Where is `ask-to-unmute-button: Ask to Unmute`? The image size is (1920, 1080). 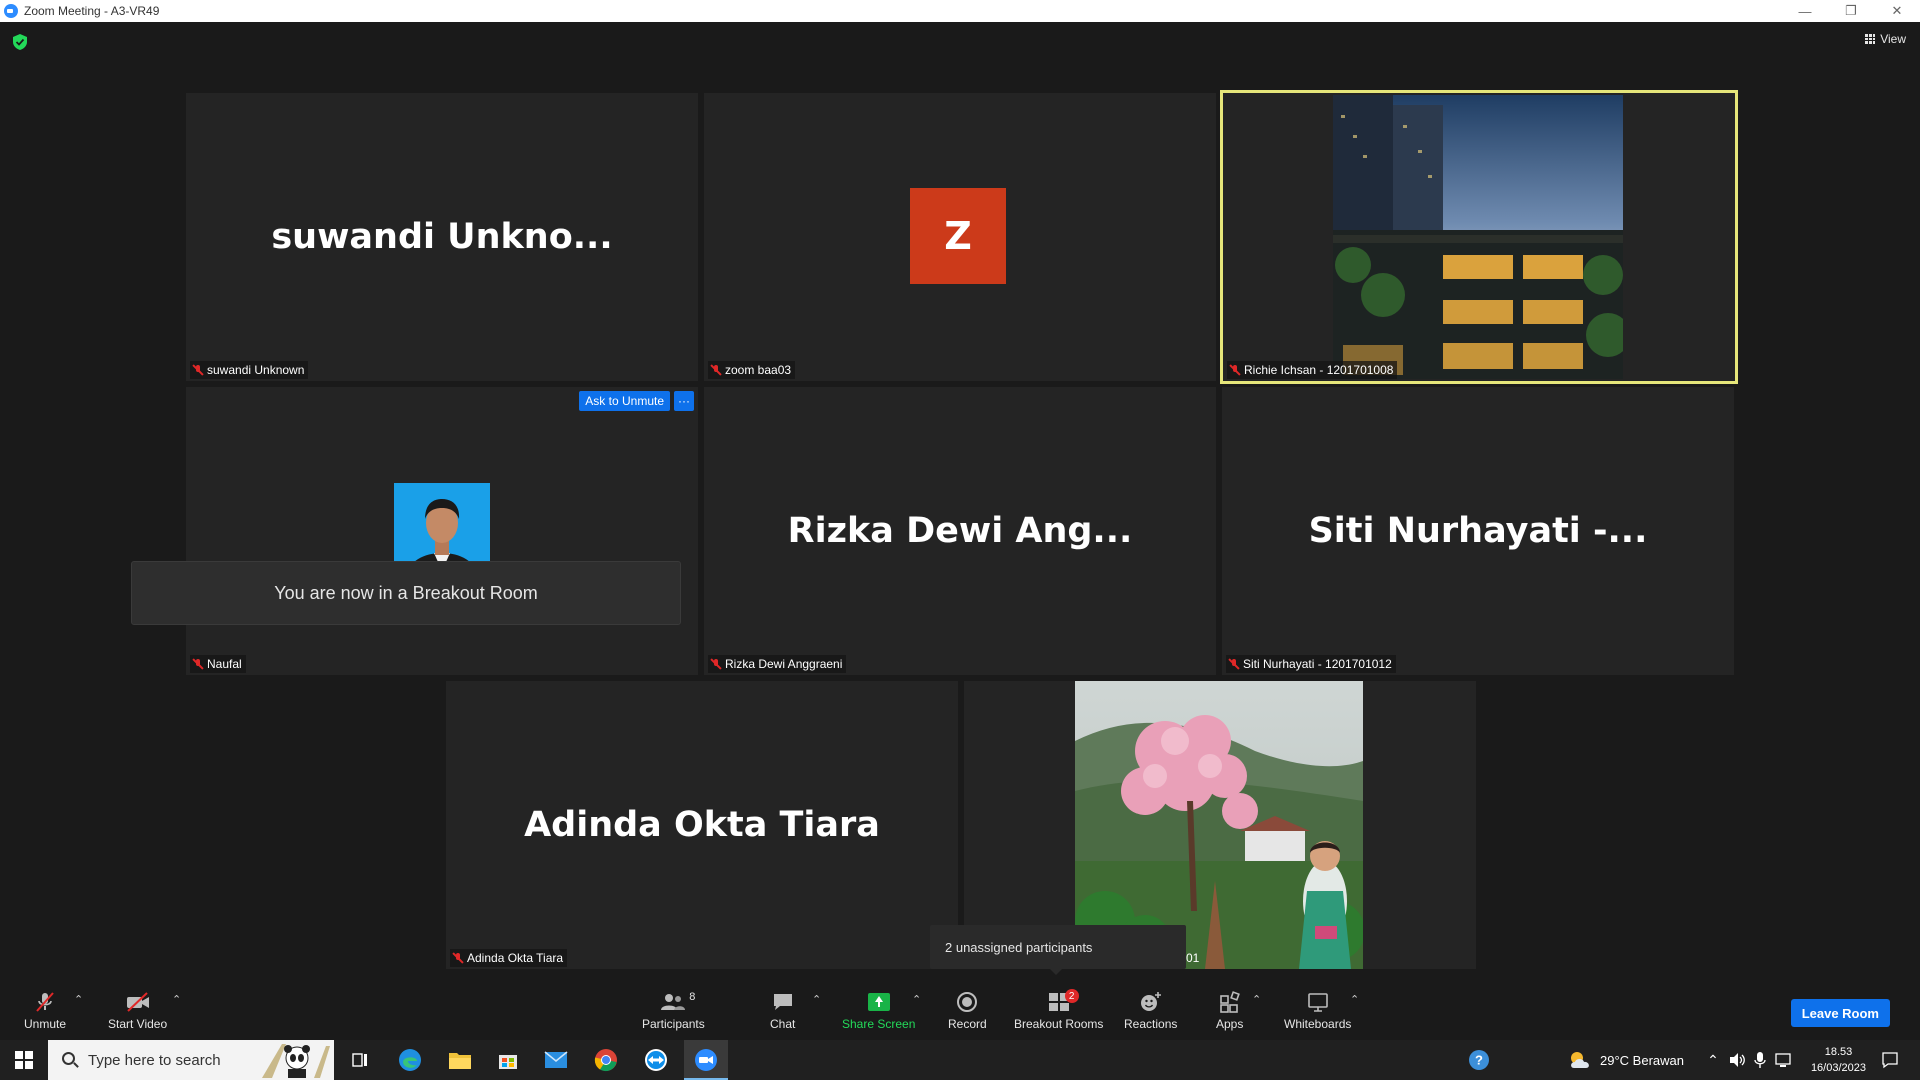
ask-to-unmute-button: Ask to Unmute is located at coordinates (624, 401).